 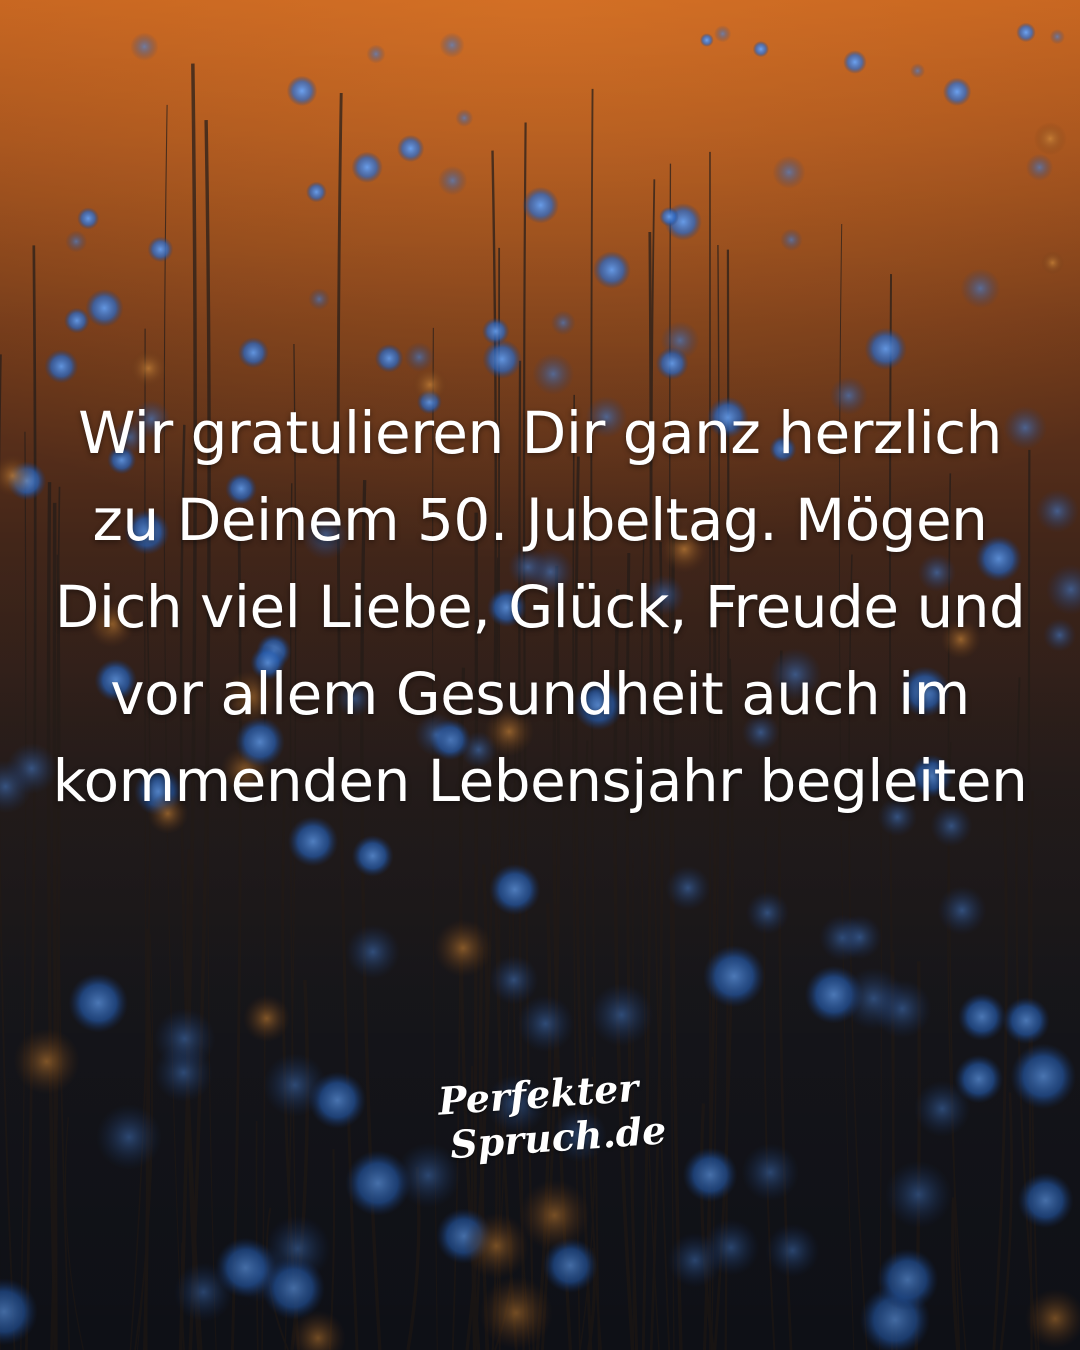 What do you see at coordinates (540, 781) in the screenshot?
I see `quote-line: kommenden Lebensjahr begleiten` at bounding box center [540, 781].